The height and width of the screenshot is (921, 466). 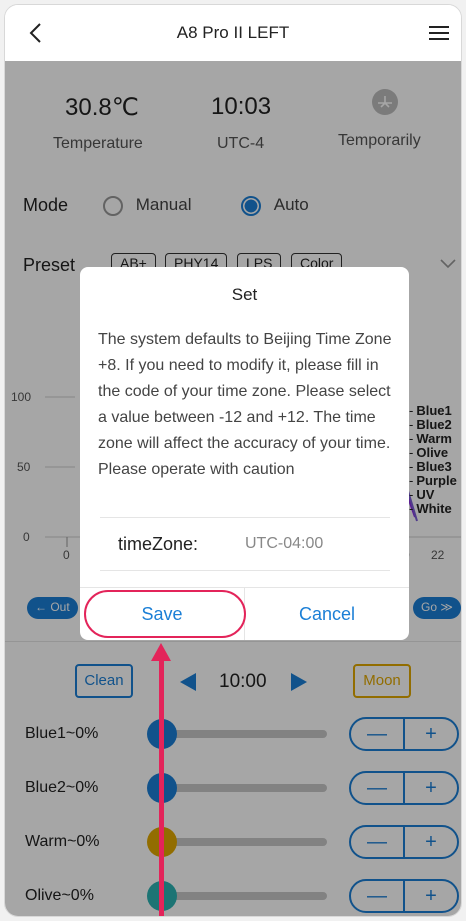 What do you see at coordinates (37, 33) in the screenshot?
I see `back-chevron-icon` at bounding box center [37, 33].